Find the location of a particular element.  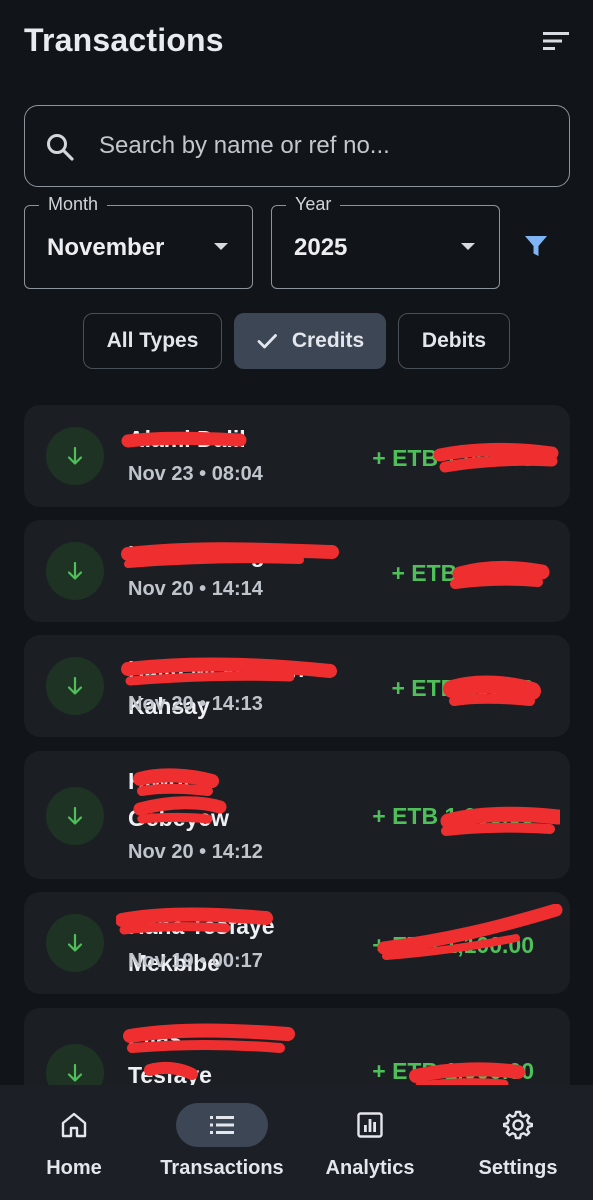

nav-label: Analytics is located at coordinates (370, 1168).